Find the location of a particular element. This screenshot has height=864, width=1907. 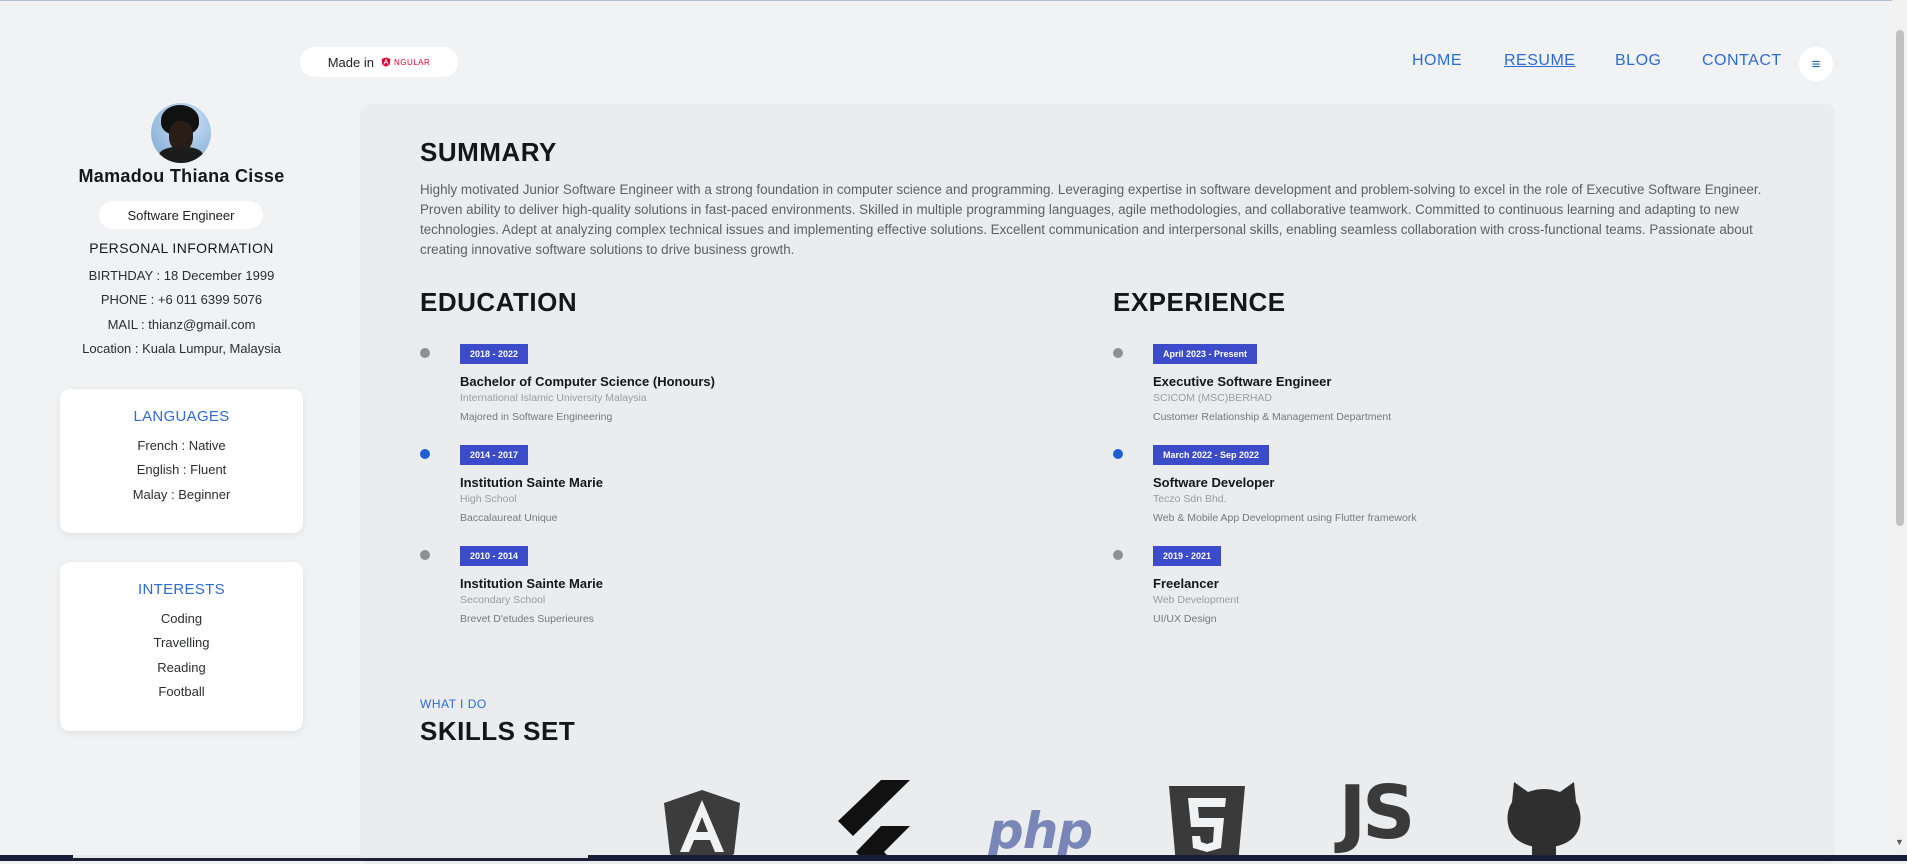

window-top-border is located at coordinates (953, 0).